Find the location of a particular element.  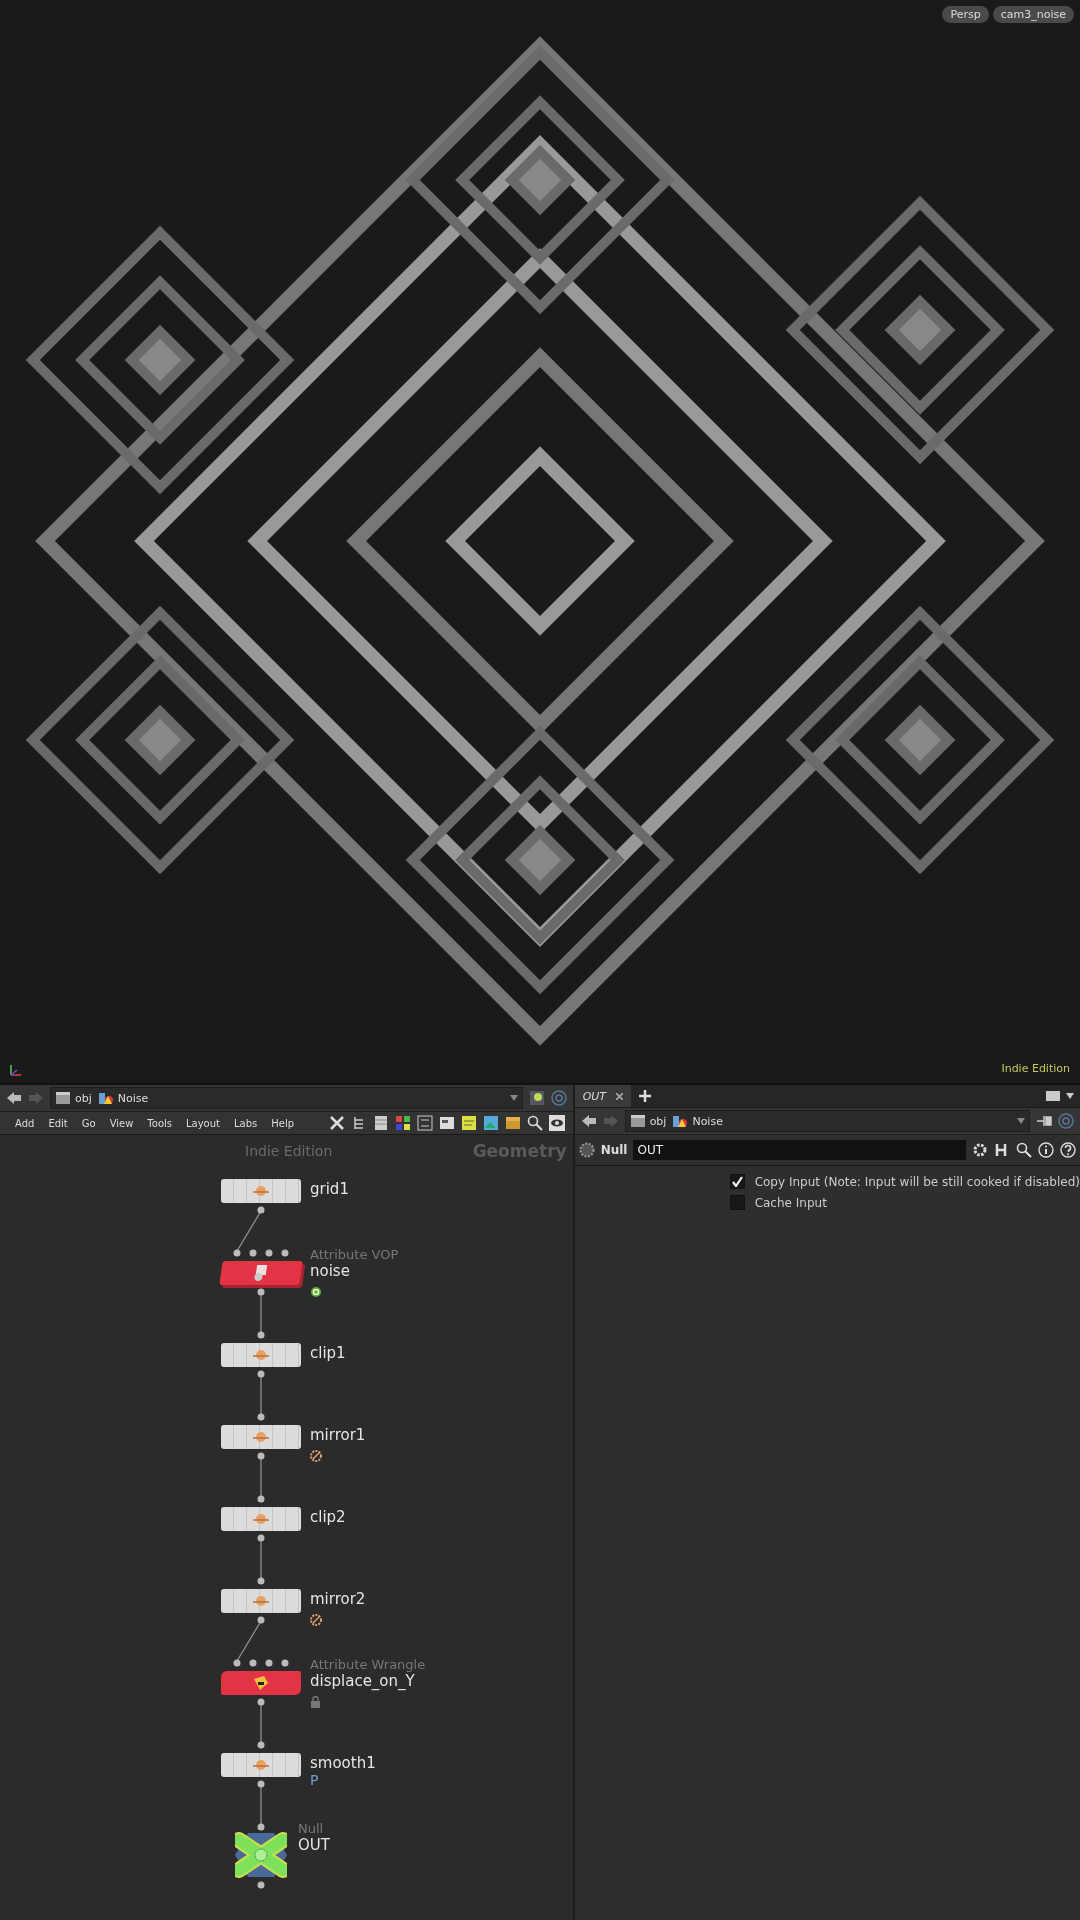

menu-item: Add is located at coordinates (25, 1123).